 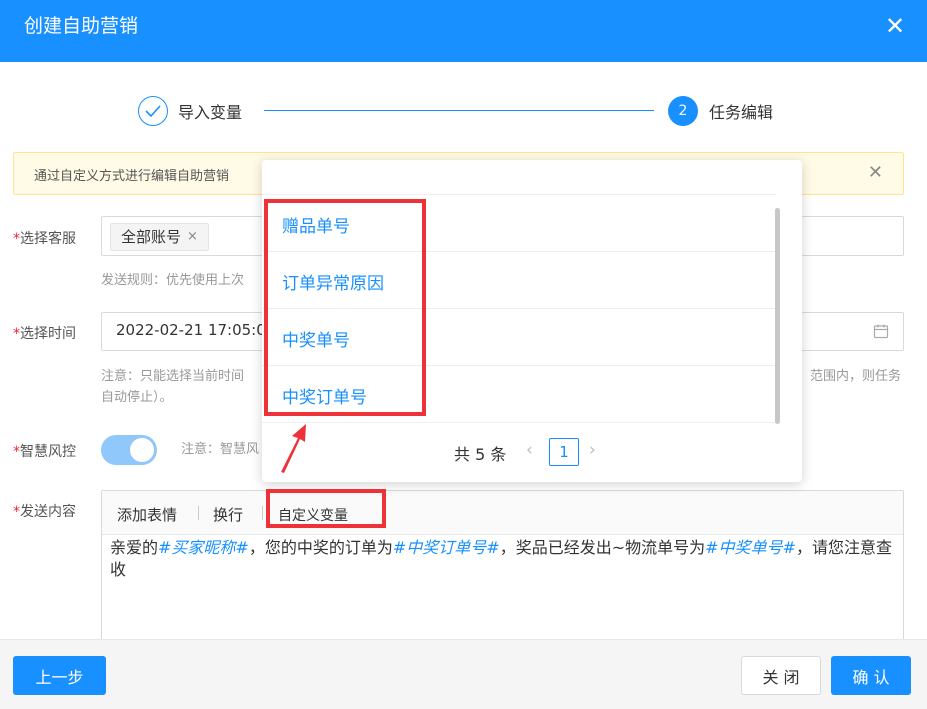 I want to click on risk-toggle, so click(x=129, y=450).